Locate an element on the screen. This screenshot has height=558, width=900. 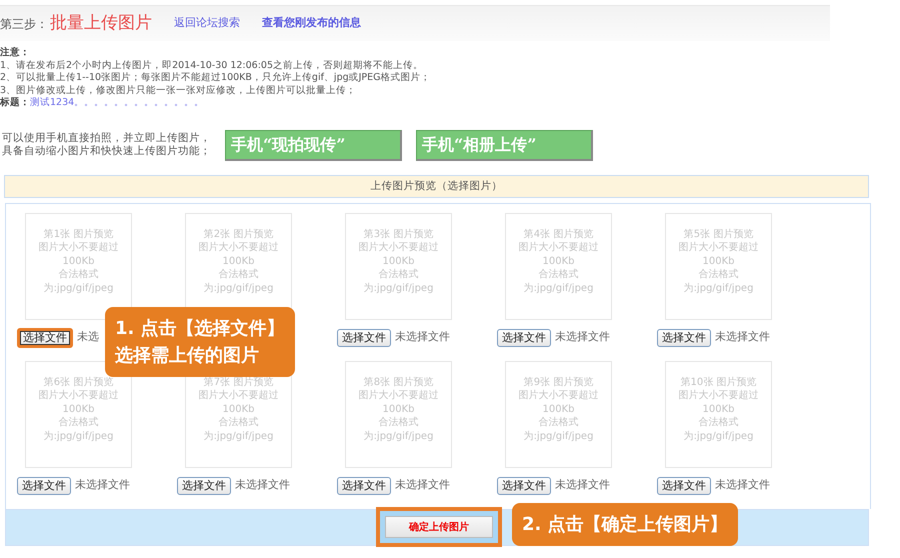
preview-text: 第4张 图片预览 is located at coordinates (558, 235).